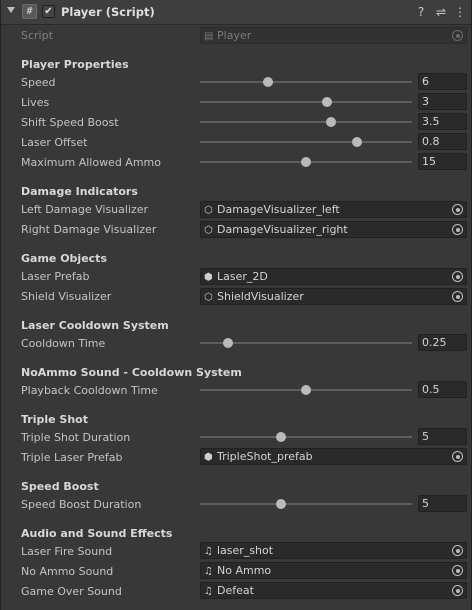  I want to click on laser-prefab-field: ⬢ Laser_2D, so click(333, 276).